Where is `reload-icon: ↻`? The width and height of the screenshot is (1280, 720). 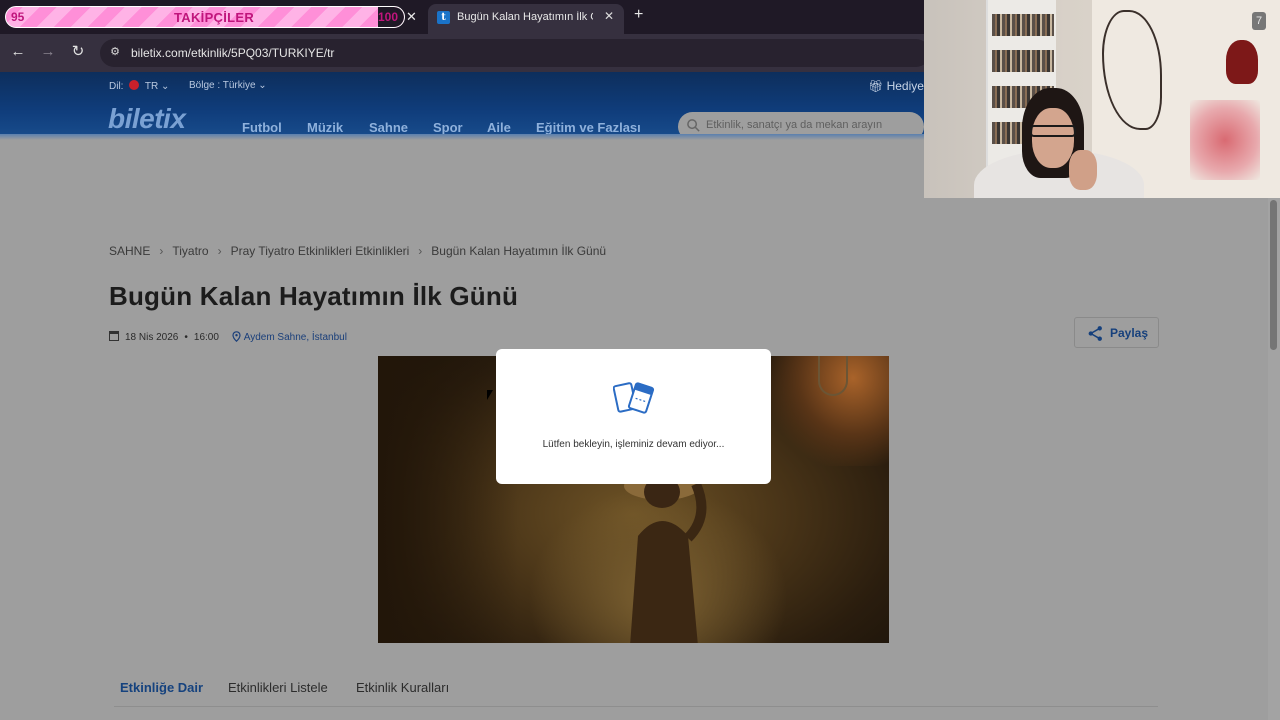
reload-icon: ↻ is located at coordinates (78, 52).